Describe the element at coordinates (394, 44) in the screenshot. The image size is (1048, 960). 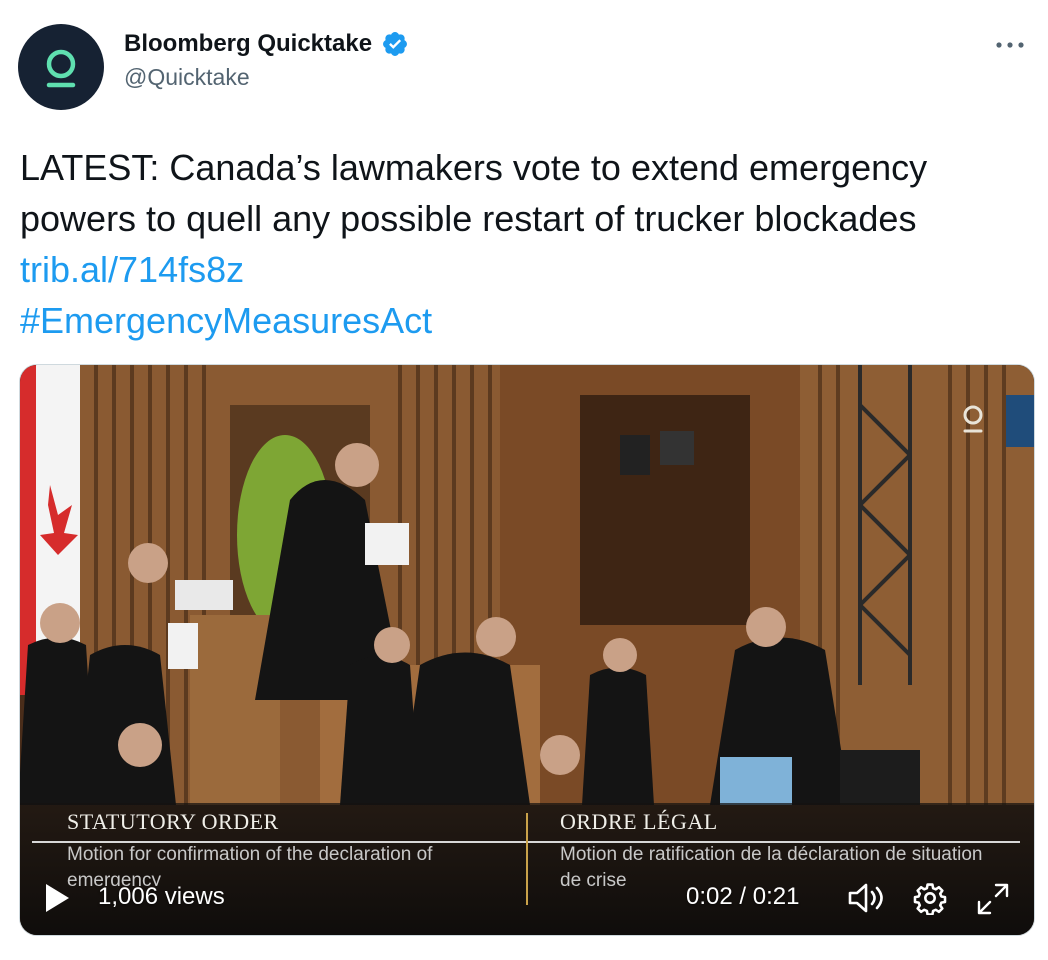
I see `verified-badge-icon` at that location.